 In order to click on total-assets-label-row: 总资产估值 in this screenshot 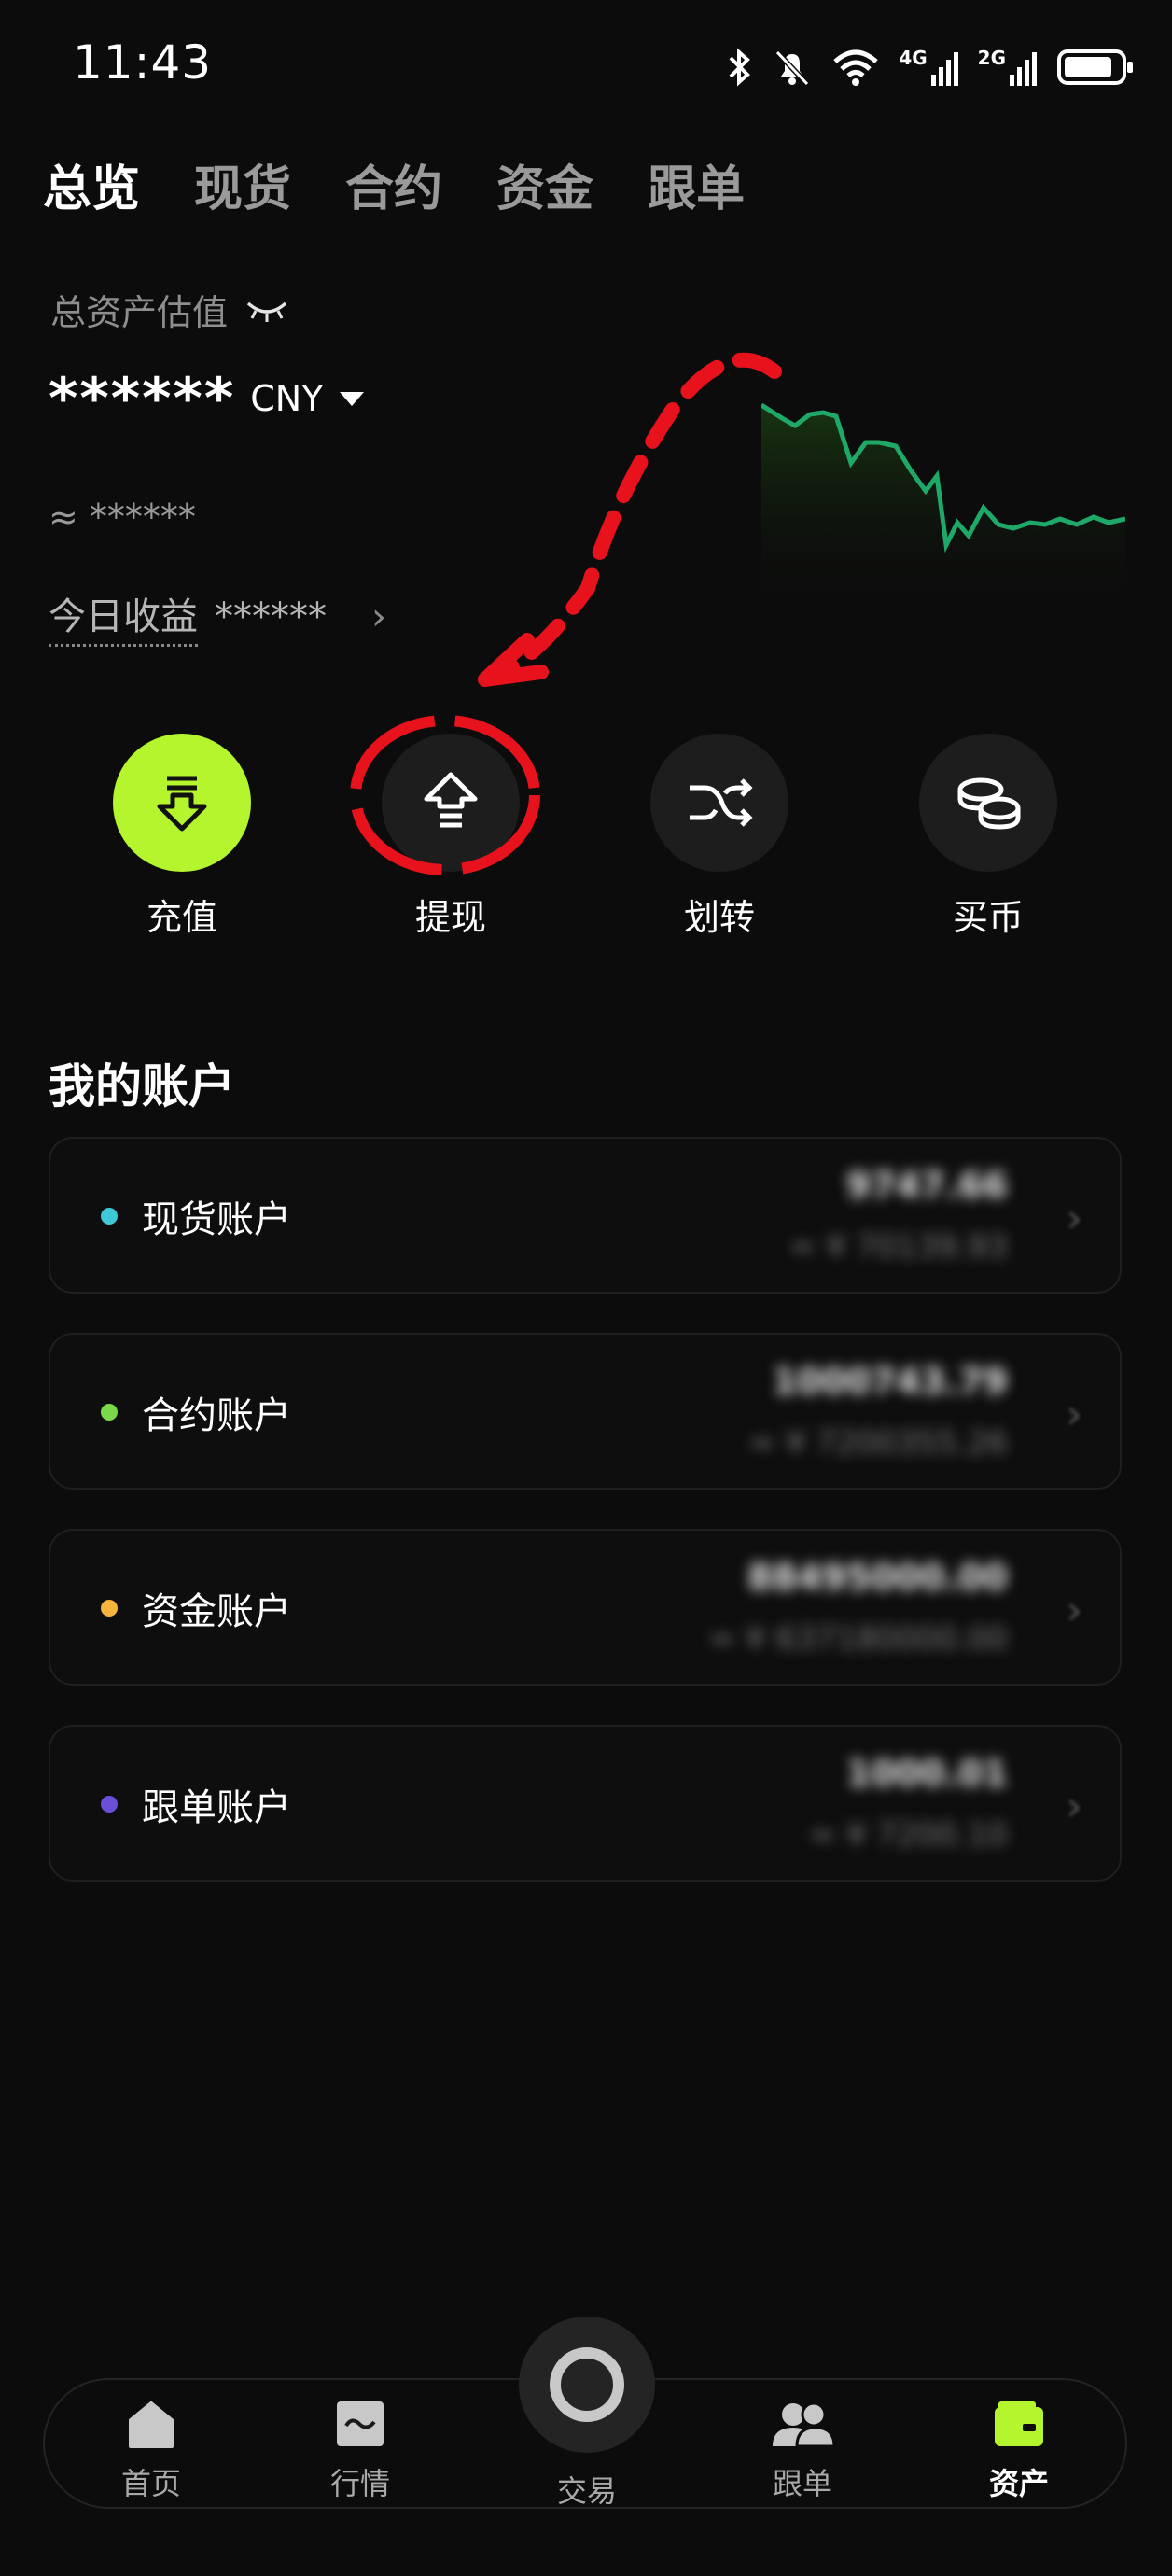, I will do `click(169, 309)`.